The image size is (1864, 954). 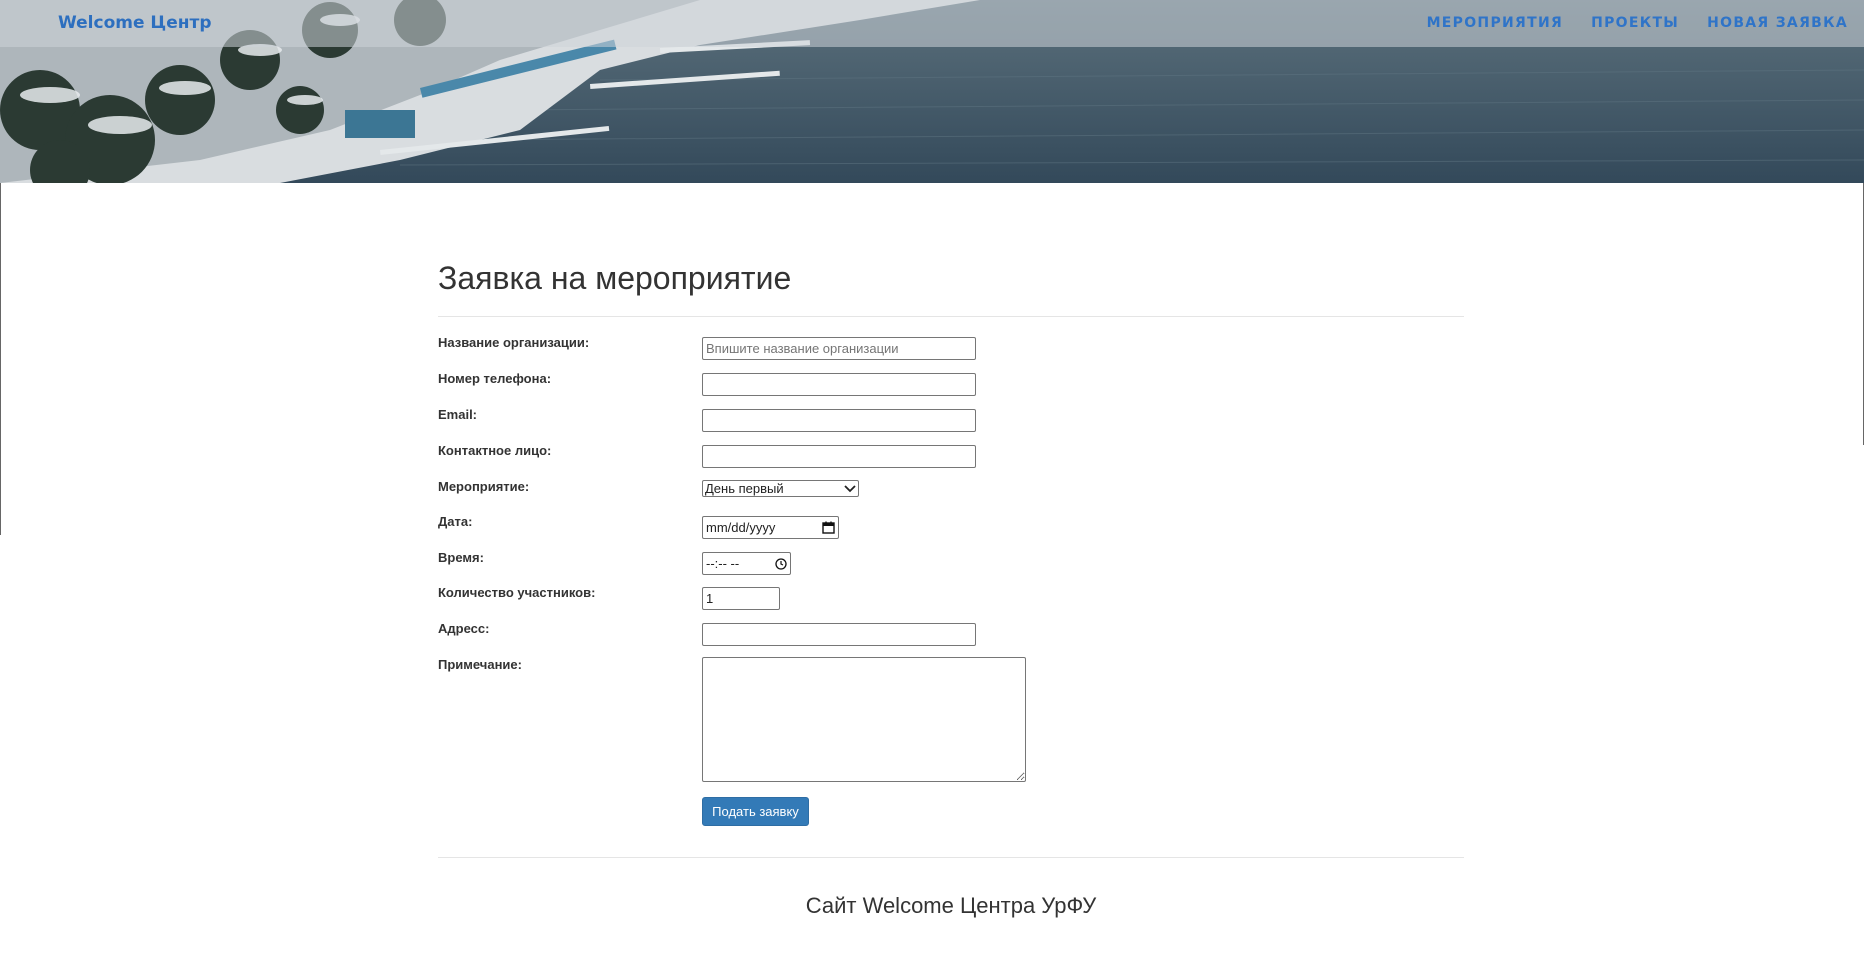 I want to click on clock-icon, so click(x=781, y=563).